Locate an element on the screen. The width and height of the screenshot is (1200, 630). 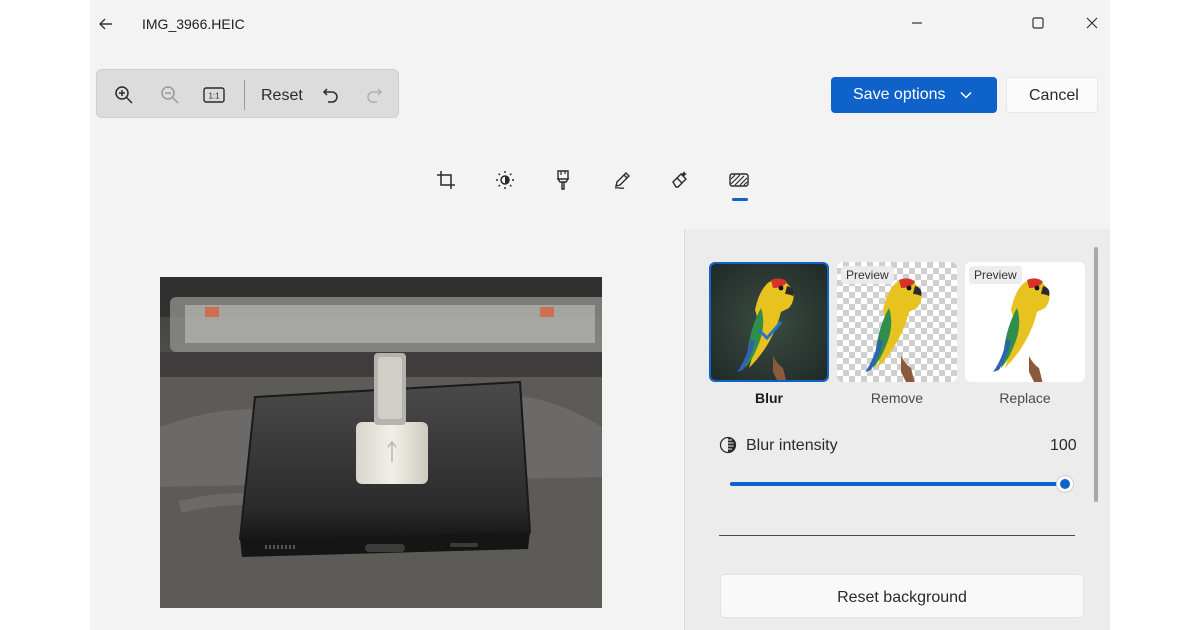
cancel-button: Cancel is located at coordinates (1052, 95).